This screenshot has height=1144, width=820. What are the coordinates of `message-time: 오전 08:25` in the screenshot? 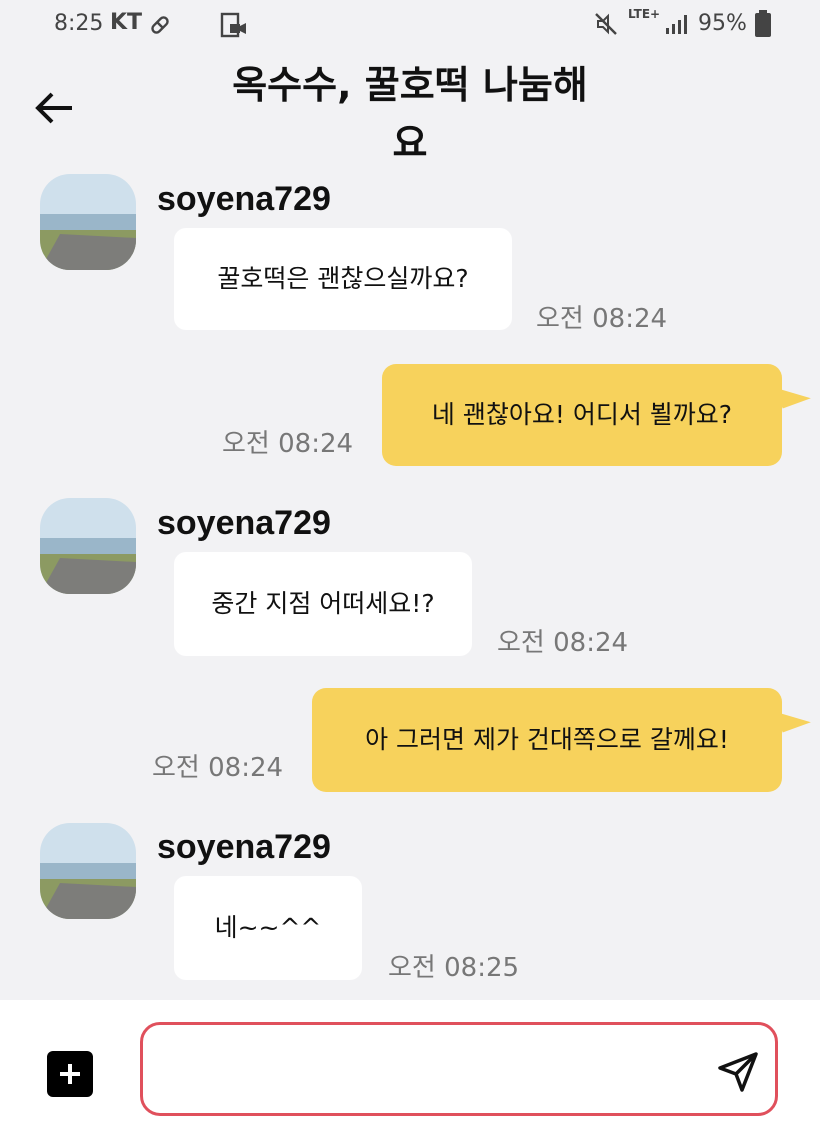 It's located at (454, 968).